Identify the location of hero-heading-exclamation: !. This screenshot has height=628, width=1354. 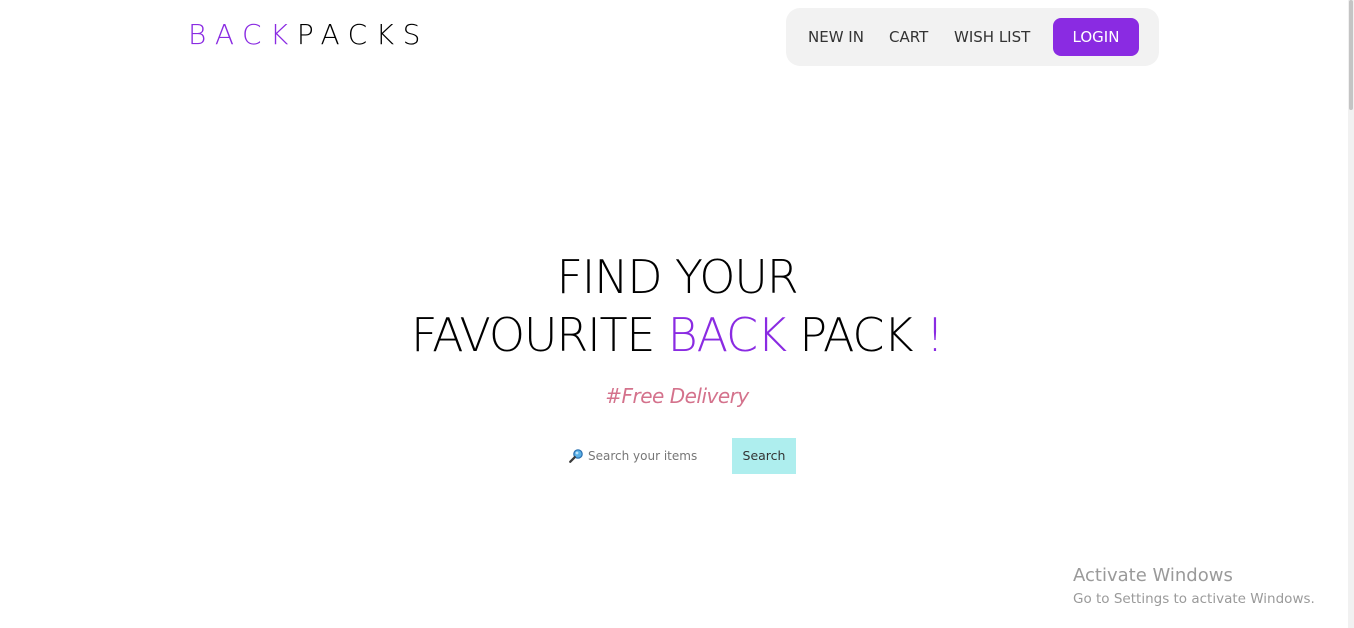
(934, 335).